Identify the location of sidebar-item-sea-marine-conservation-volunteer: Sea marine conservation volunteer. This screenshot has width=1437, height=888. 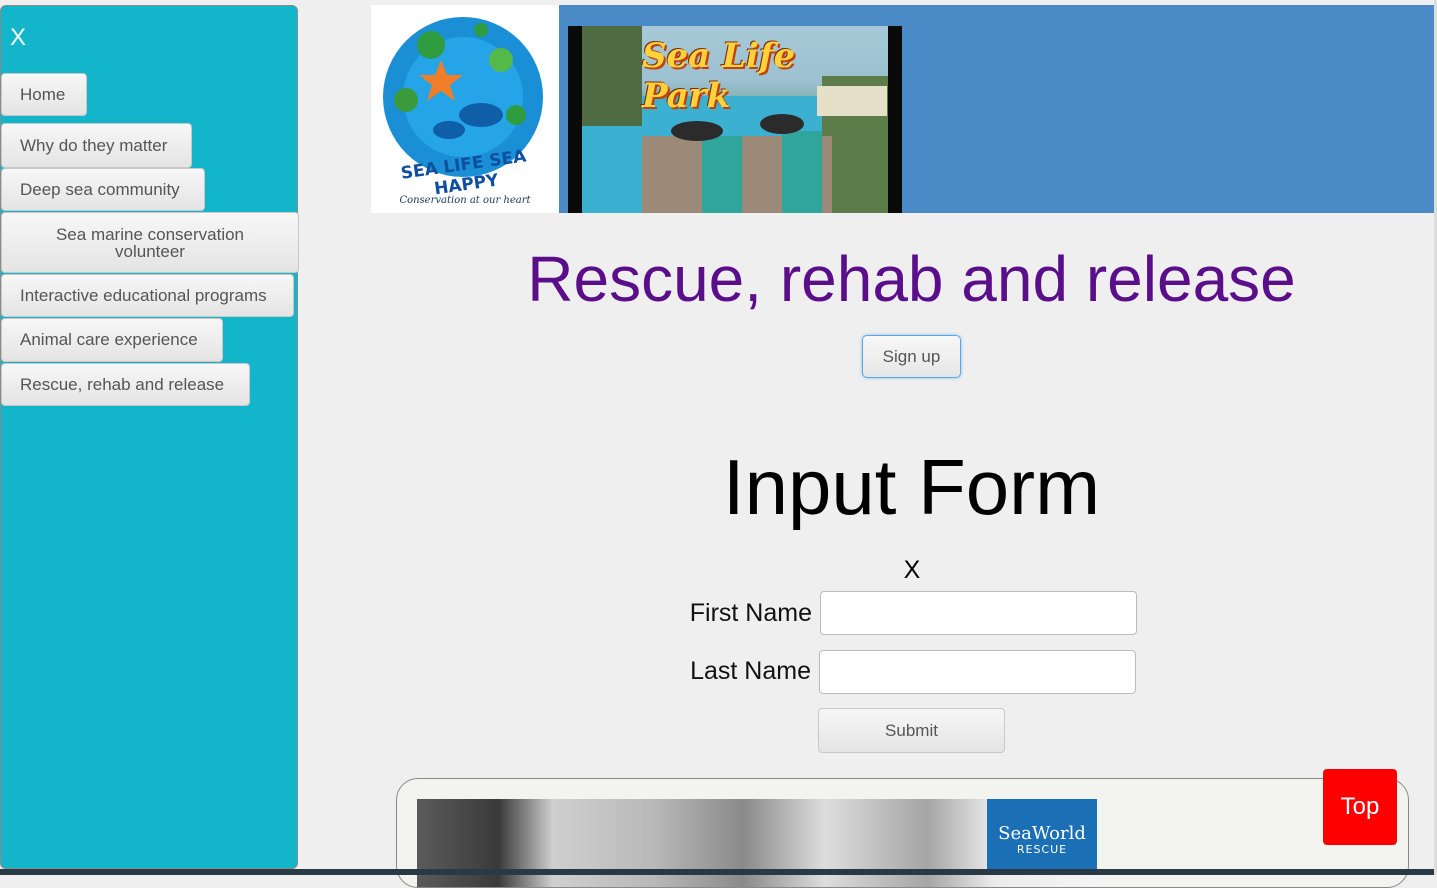
(150, 242).